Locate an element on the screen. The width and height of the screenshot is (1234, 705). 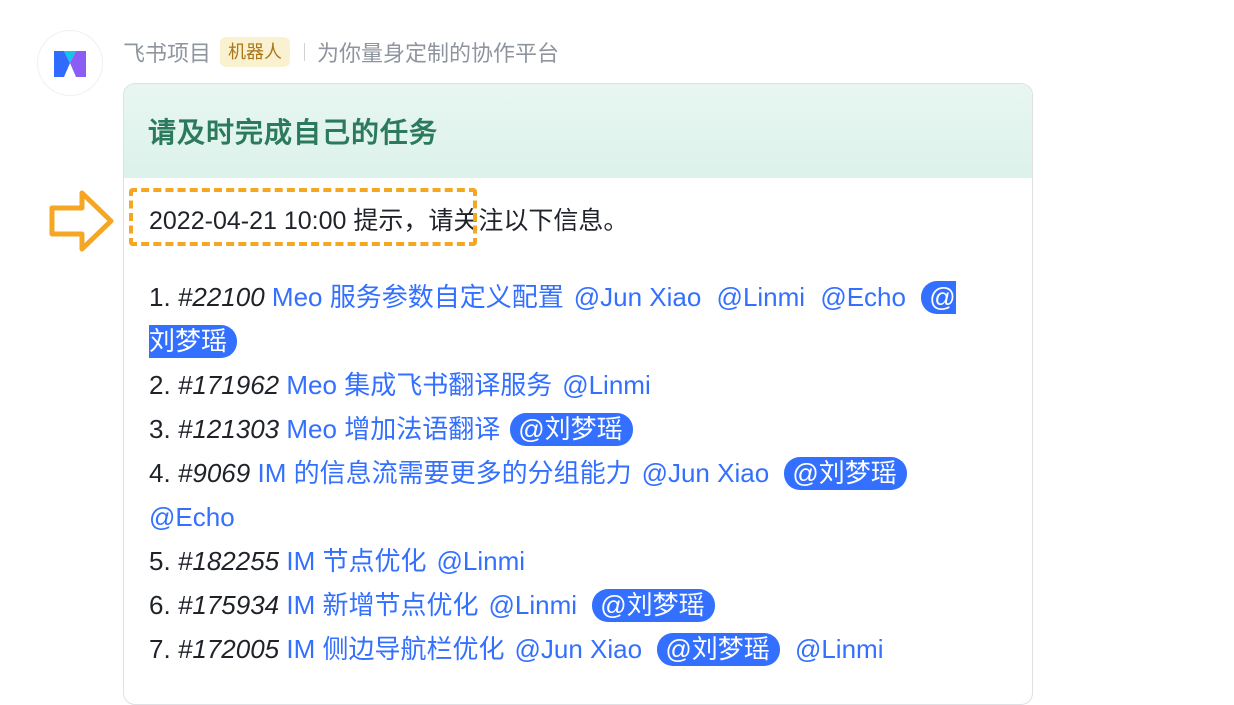
bot-avatar is located at coordinates (70, 63).